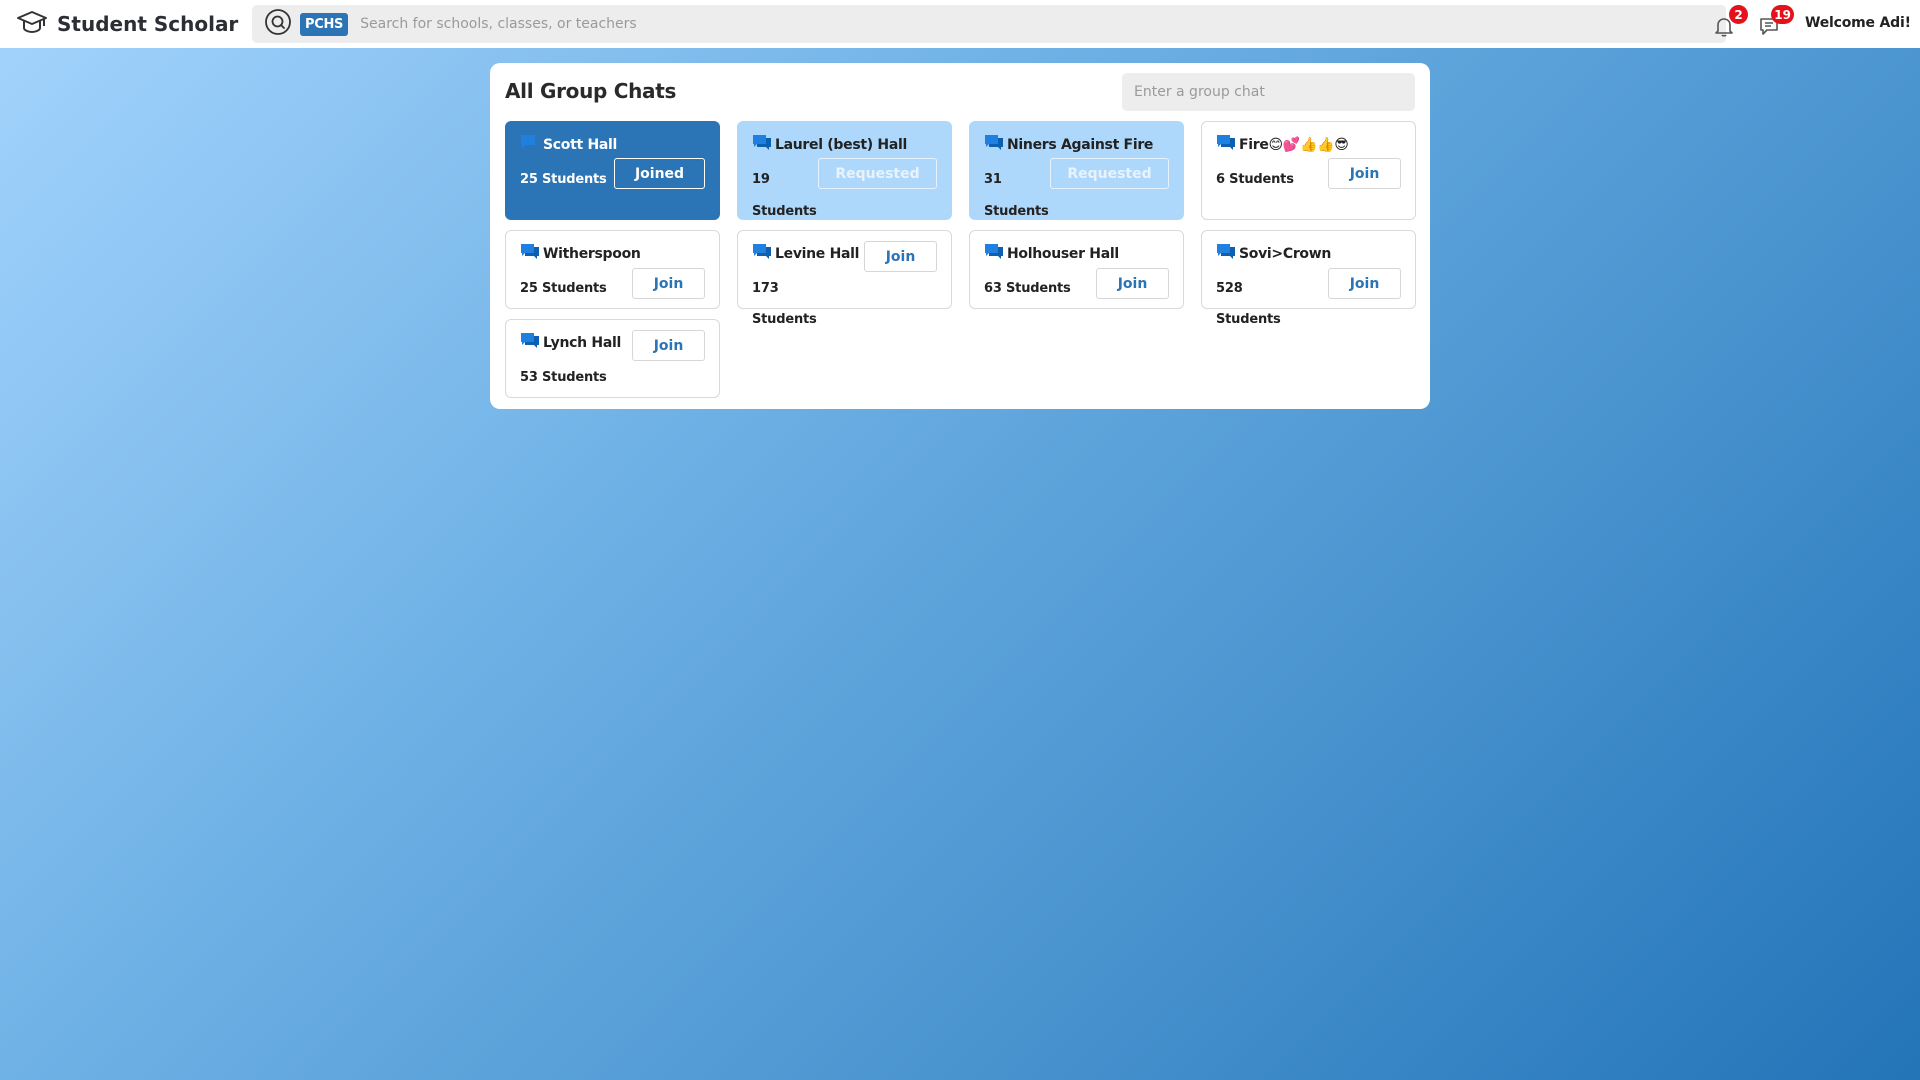  Describe the element at coordinates (580, 145) in the screenshot. I see `group-name: Scott Hall` at that location.